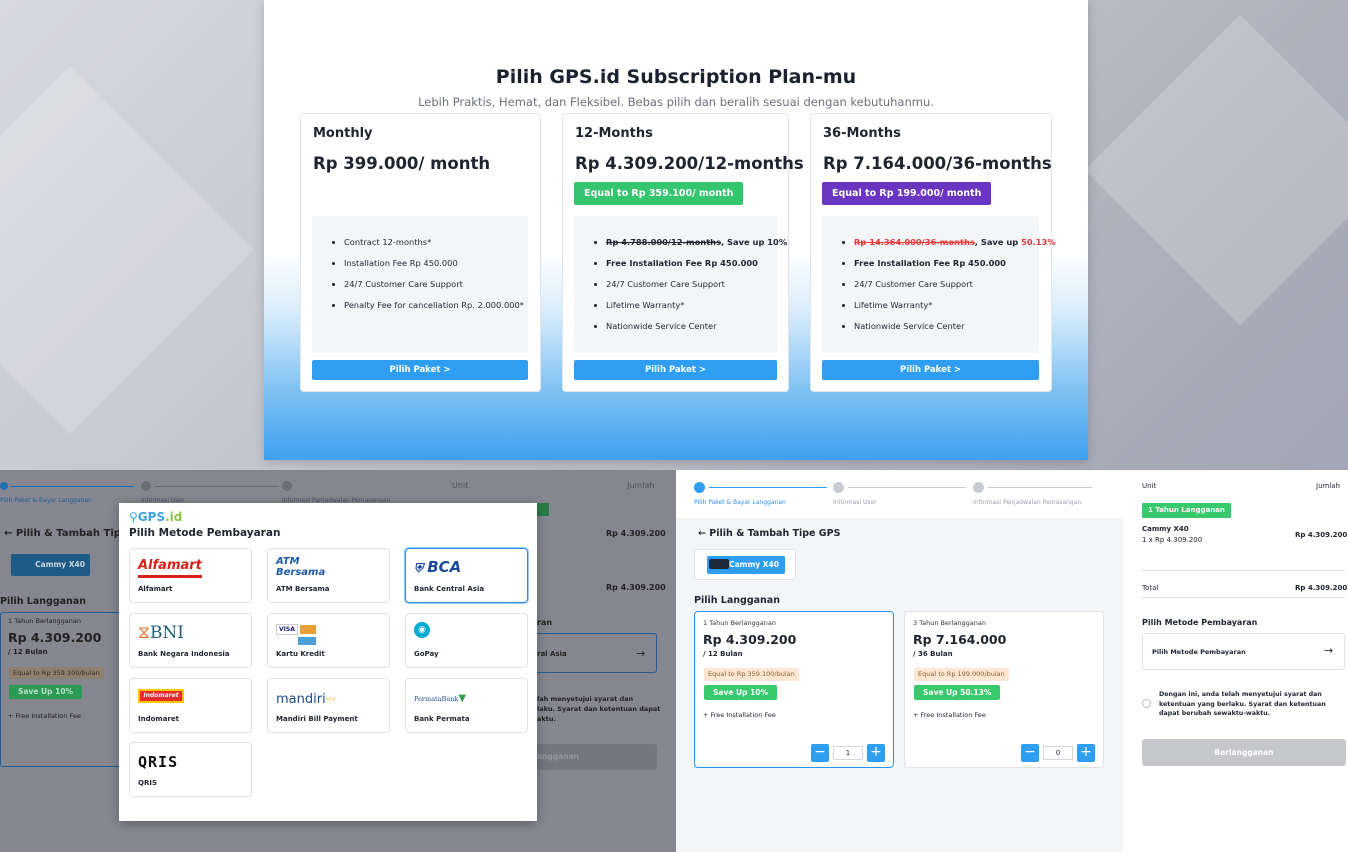  What do you see at coordinates (1244, 752) in the screenshot?
I see `subscribe-button: Berlangganan` at bounding box center [1244, 752].